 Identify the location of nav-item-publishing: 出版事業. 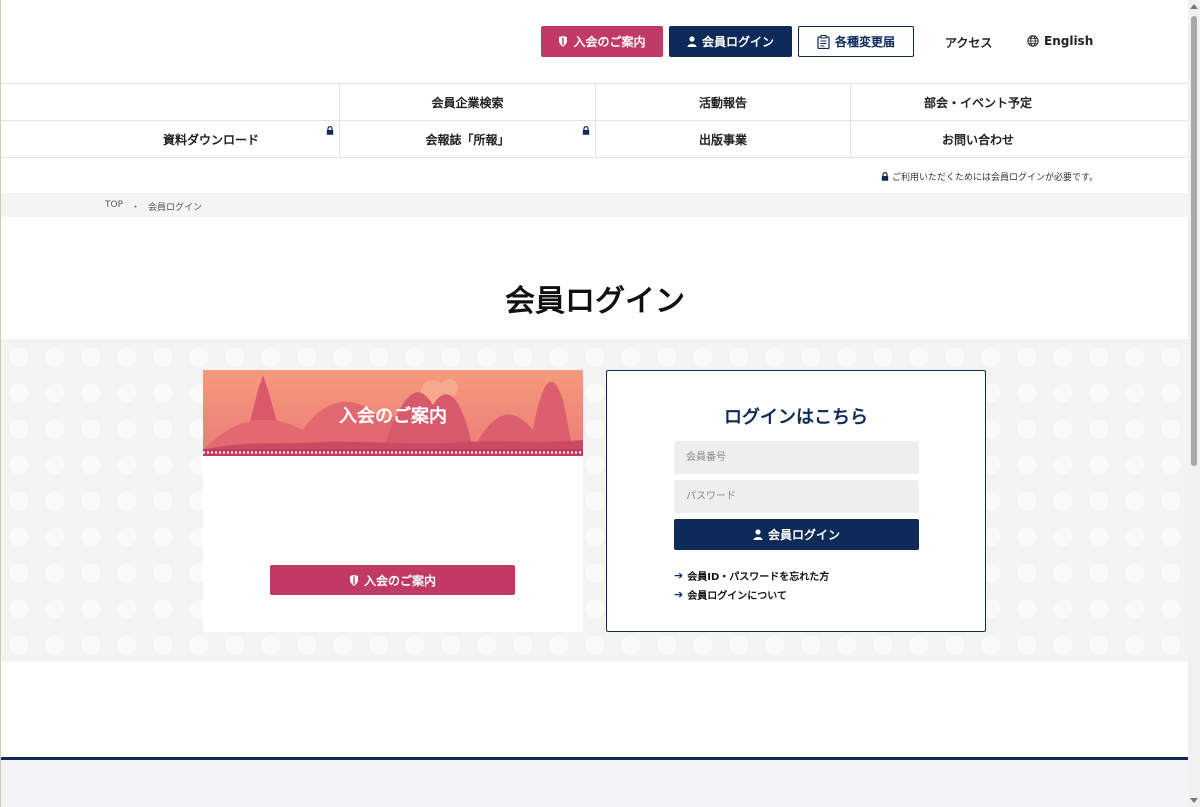
(722, 139).